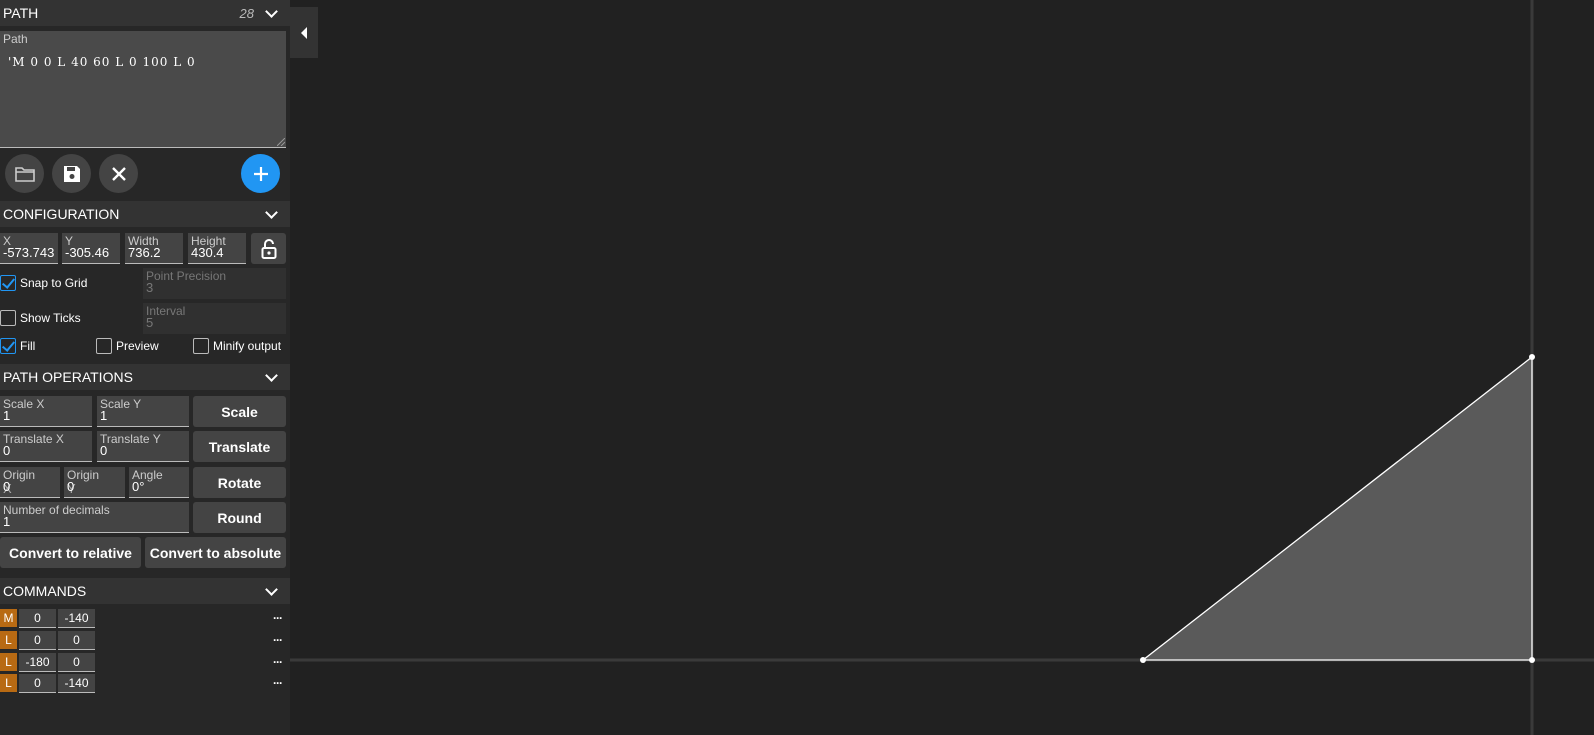 The image size is (1594, 735). I want to click on scale-y-field: Scale Y 1, so click(143, 411).